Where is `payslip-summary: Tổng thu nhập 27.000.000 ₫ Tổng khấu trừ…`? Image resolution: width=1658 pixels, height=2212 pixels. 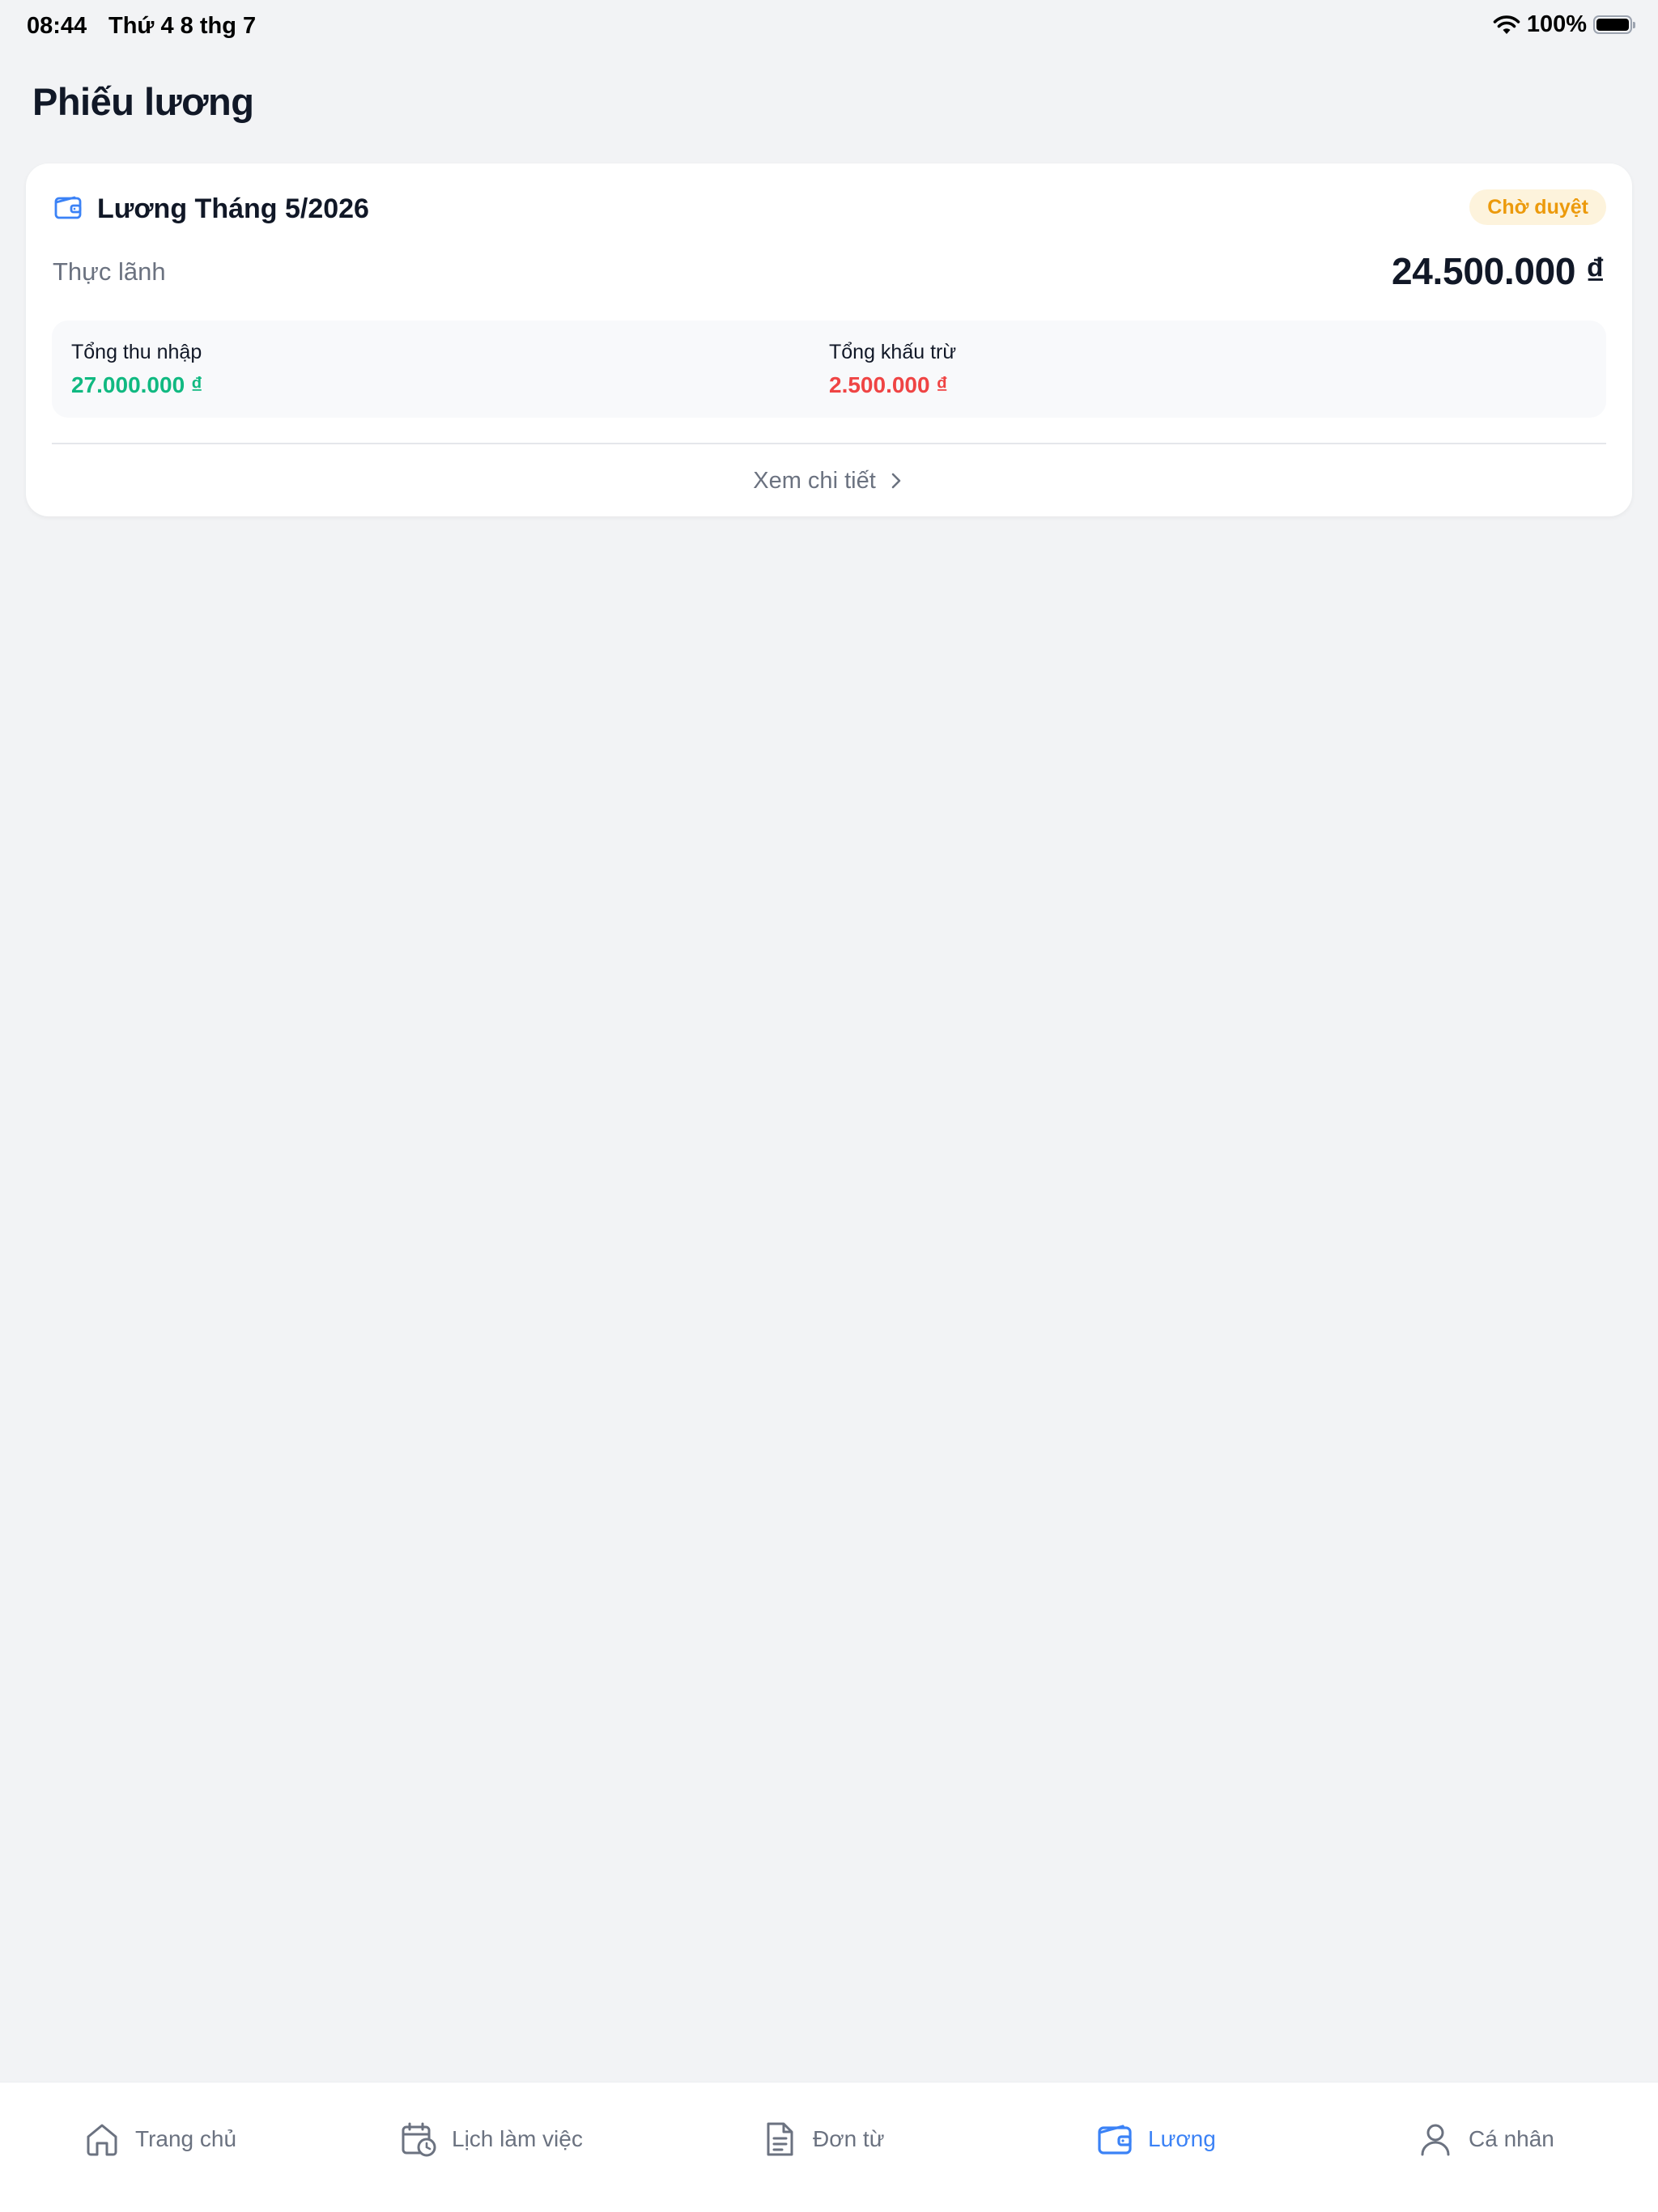 payslip-summary: Tổng thu nhập 27.000.000 ₫ Tổng khấu trừ… is located at coordinates (829, 369).